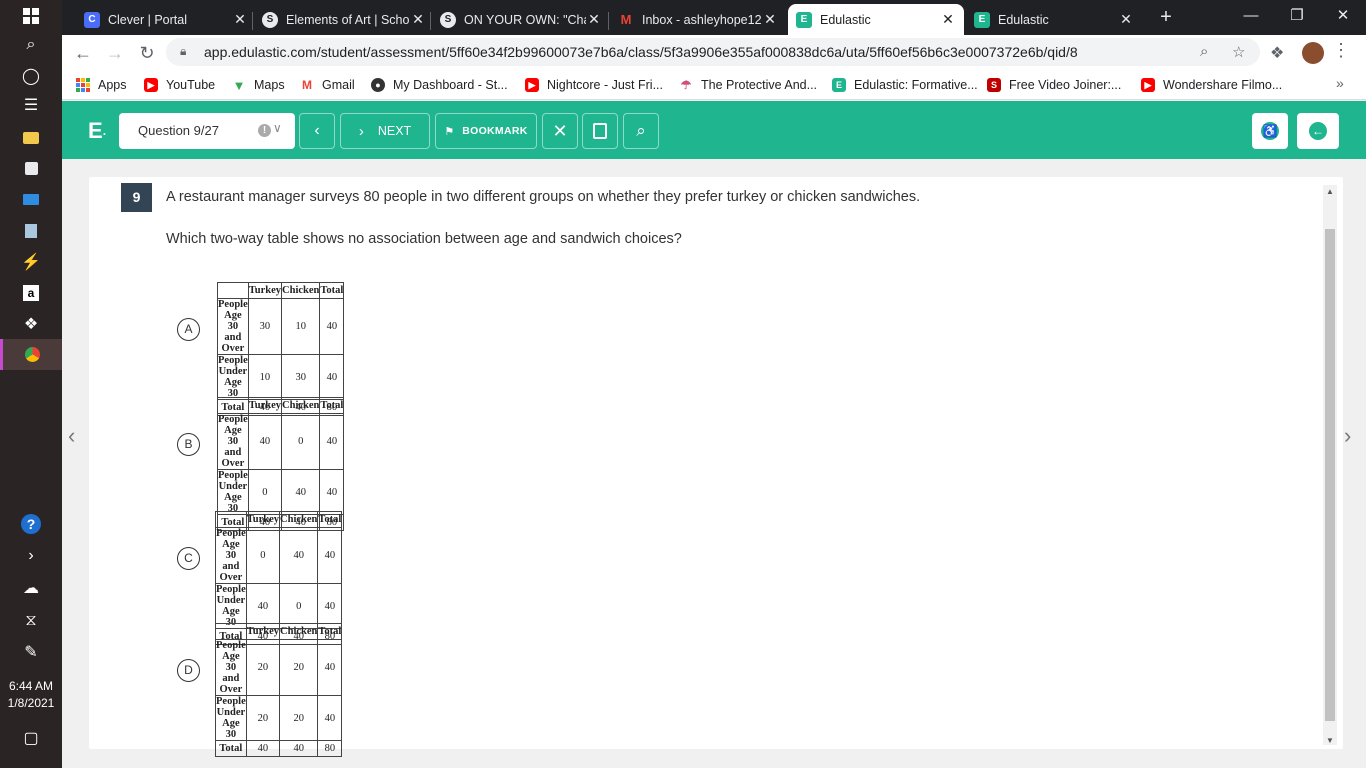 Image resolution: width=1366 pixels, height=768 pixels. I want to click on wifi-icon: ⧖, so click(31, 620).